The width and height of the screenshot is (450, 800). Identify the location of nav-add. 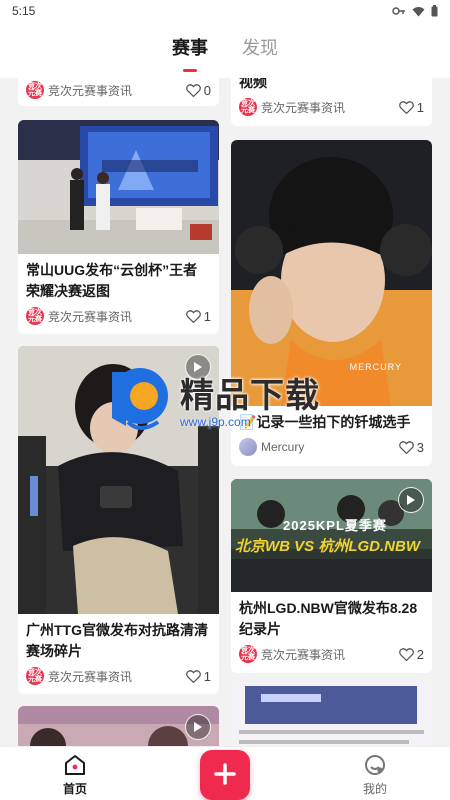
(225, 773).